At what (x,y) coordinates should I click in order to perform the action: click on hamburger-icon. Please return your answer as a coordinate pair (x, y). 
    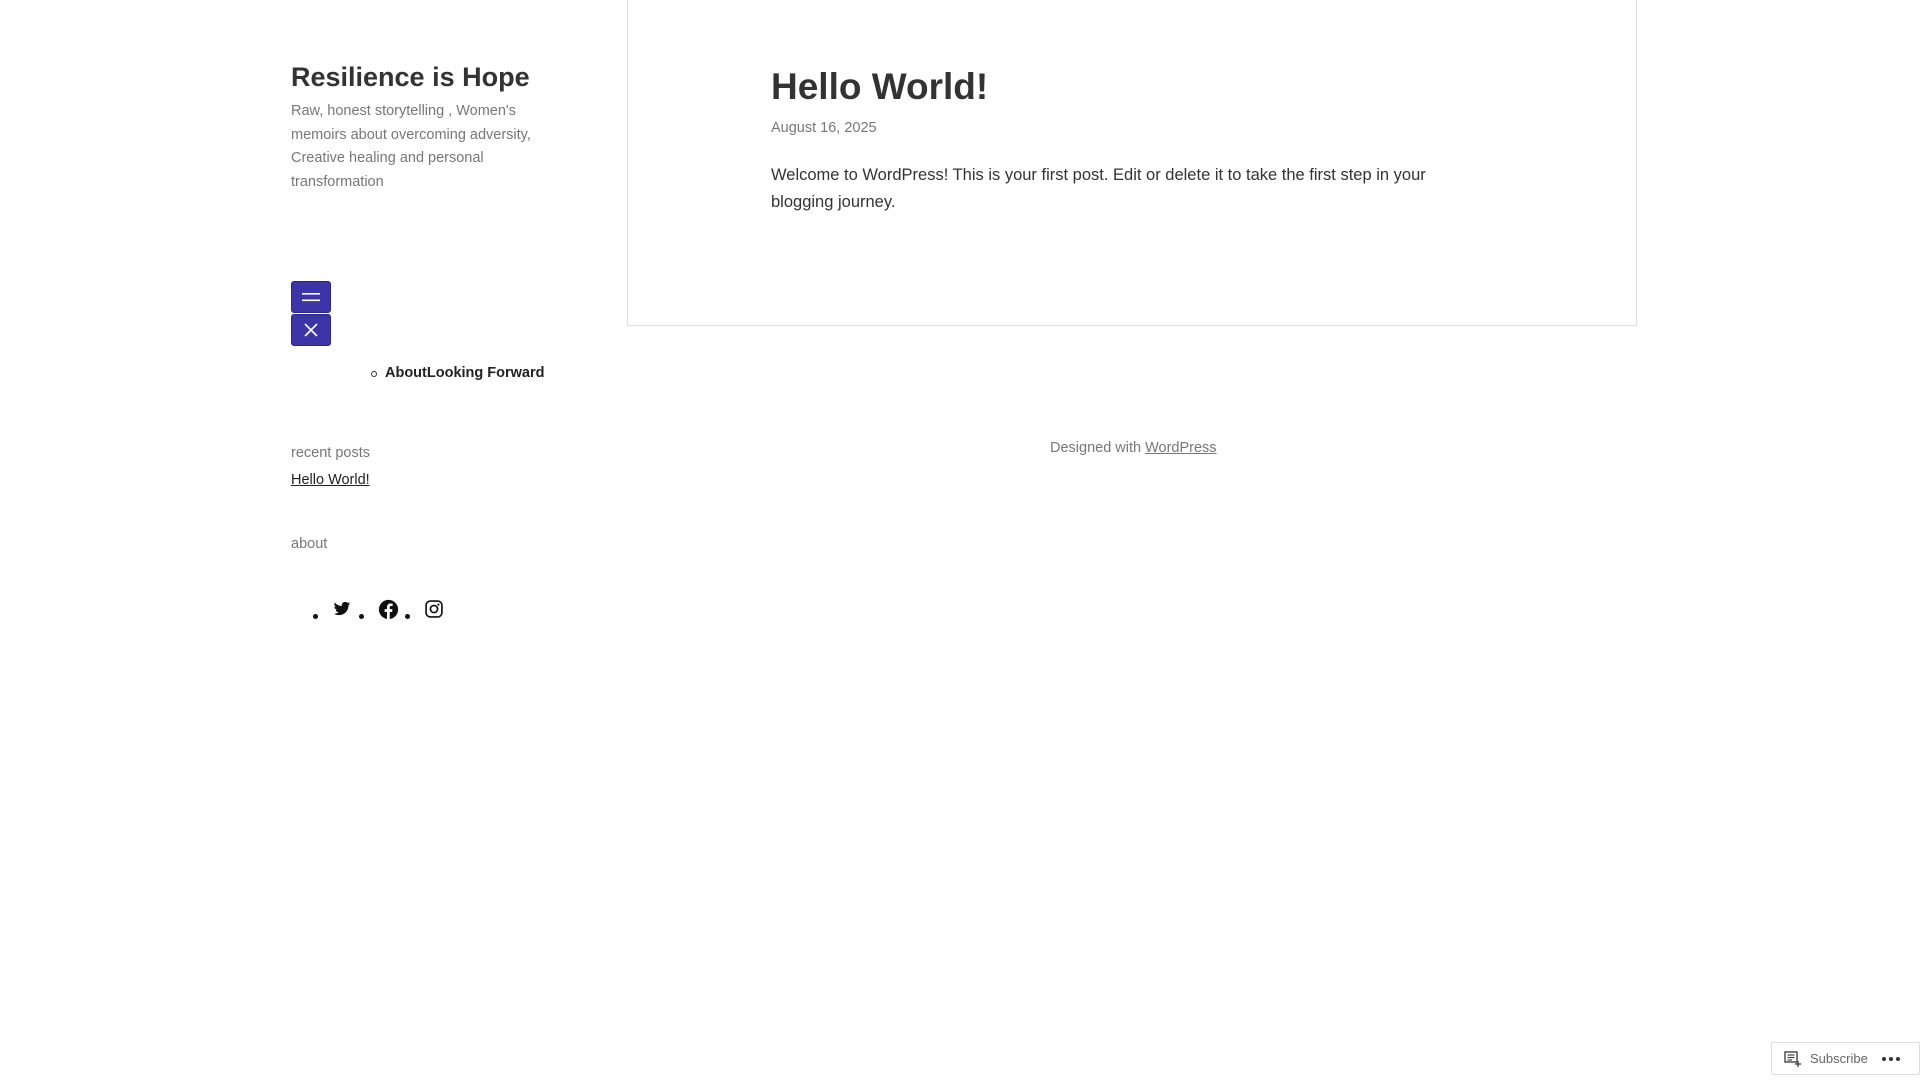
    Looking at the image, I should click on (311, 297).